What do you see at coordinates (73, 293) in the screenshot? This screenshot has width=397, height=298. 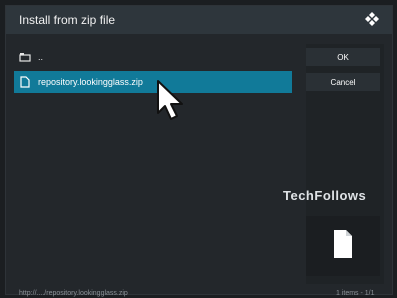 I see `footer-path: http://..../repository.lookingglass.zip` at bounding box center [73, 293].